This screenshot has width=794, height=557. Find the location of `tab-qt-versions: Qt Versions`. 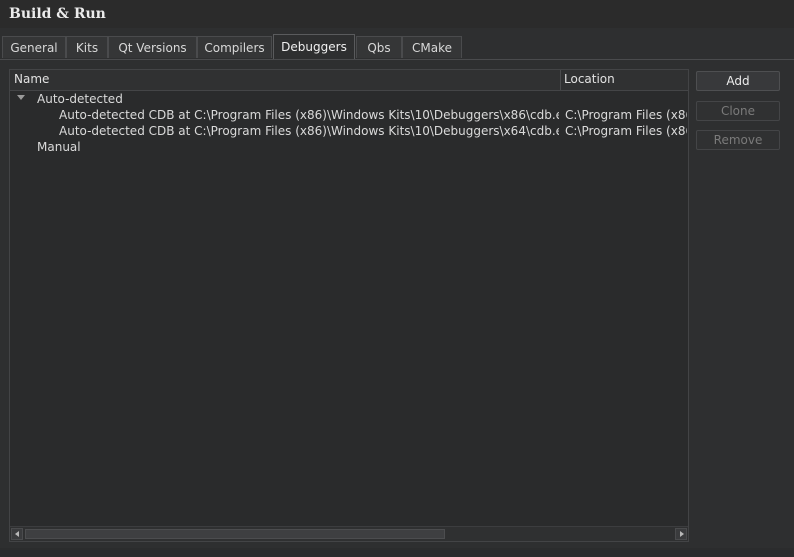

tab-qt-versions: Qt Versions is located at coordinates (152, 47).